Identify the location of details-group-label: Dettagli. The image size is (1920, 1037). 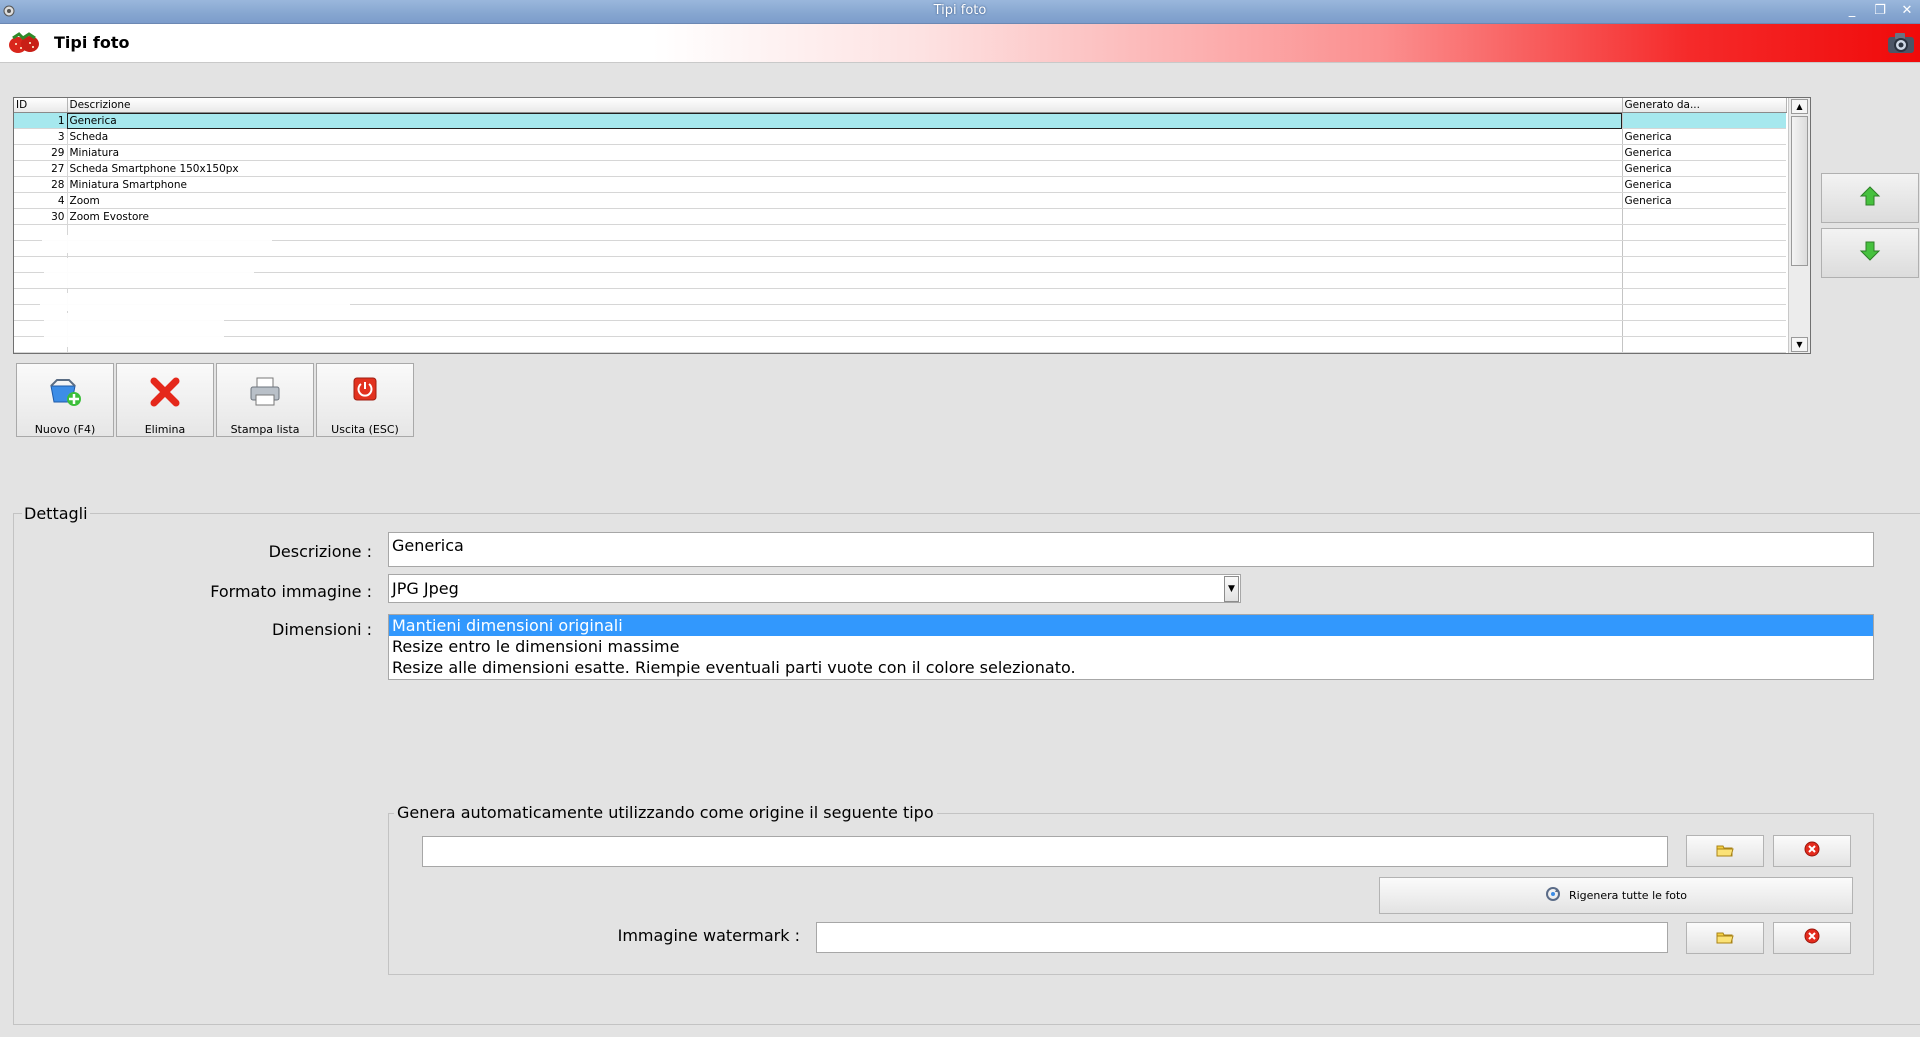
(56, 513).